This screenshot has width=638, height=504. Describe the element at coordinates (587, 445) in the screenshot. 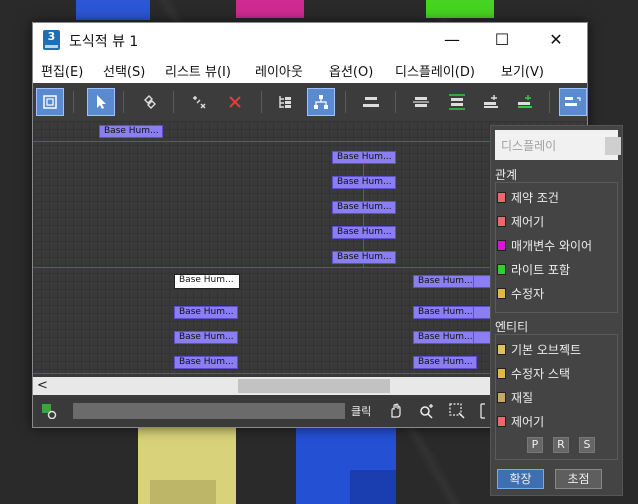

I see `scale-button: S` at that location.